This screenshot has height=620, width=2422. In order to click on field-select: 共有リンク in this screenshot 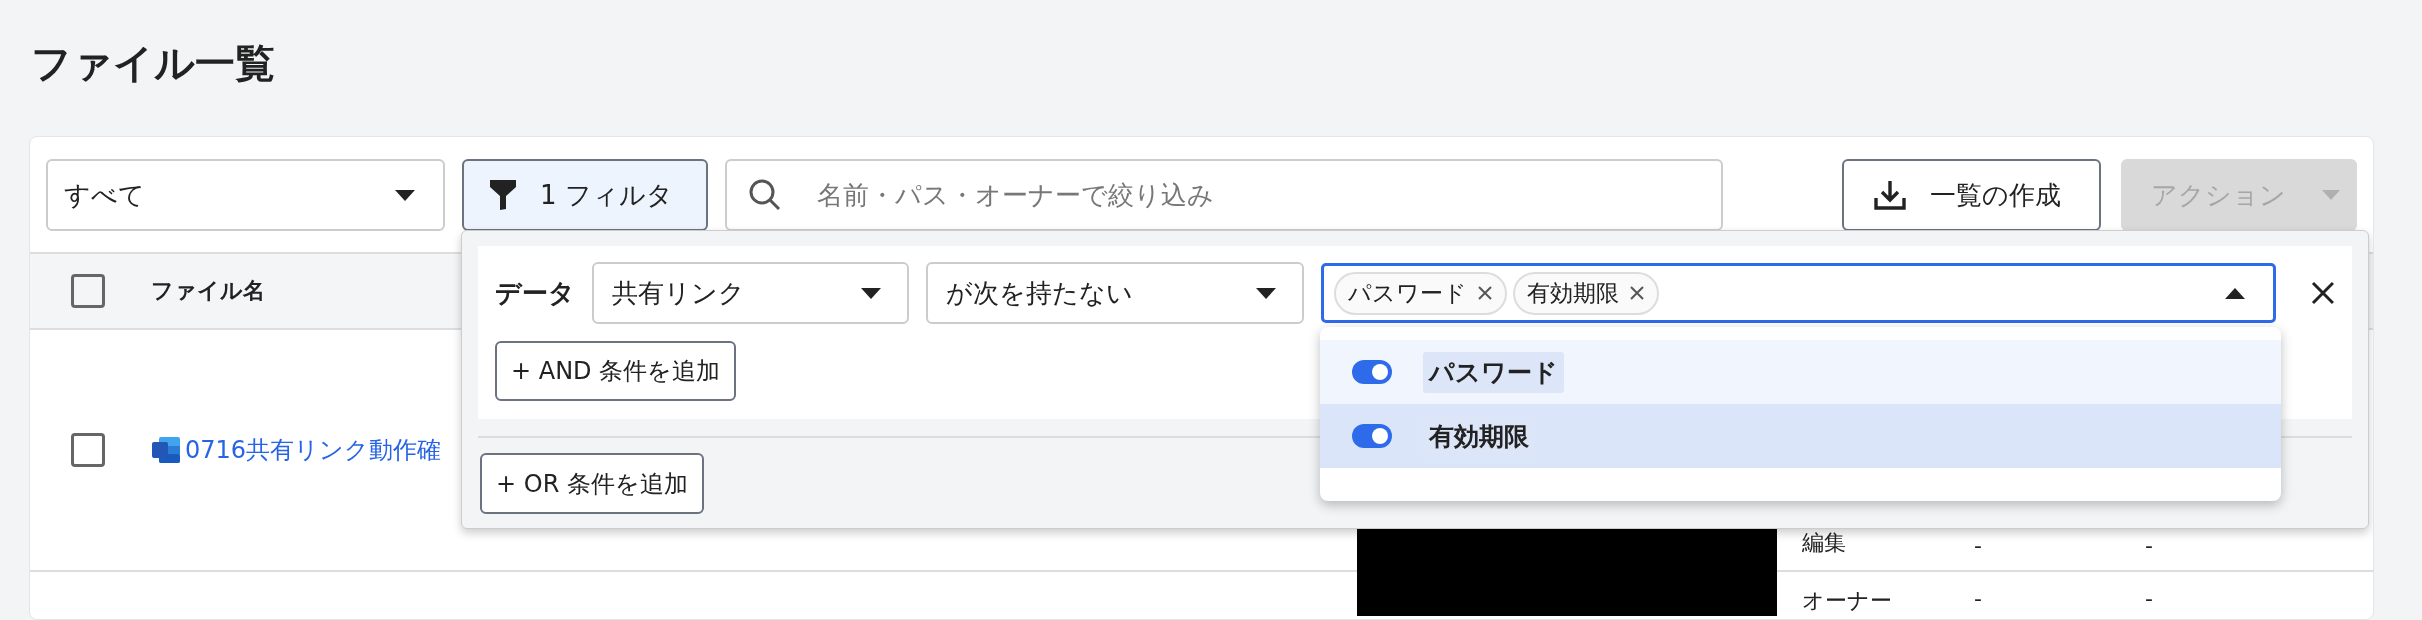, I will do `click(751, 293)`.